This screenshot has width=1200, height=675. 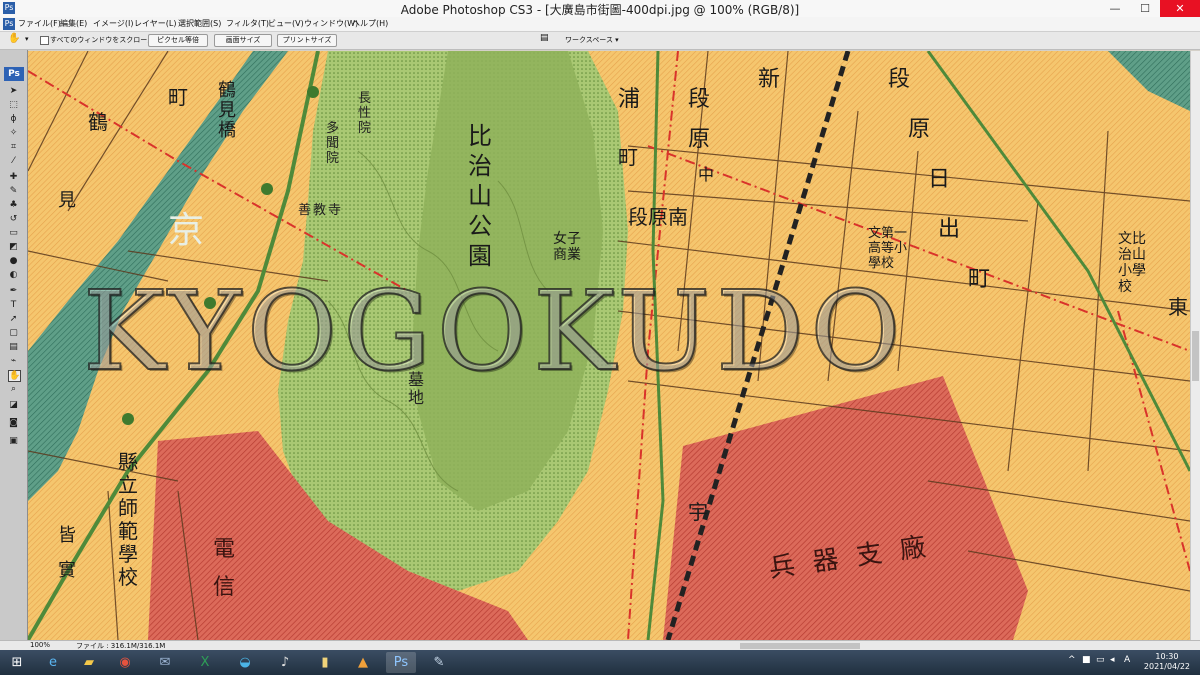 What do you see at coordinates (13, 275) in the screenshot?
I see `dodge-tool-icon: ◐` at bounding box center [13, 275].